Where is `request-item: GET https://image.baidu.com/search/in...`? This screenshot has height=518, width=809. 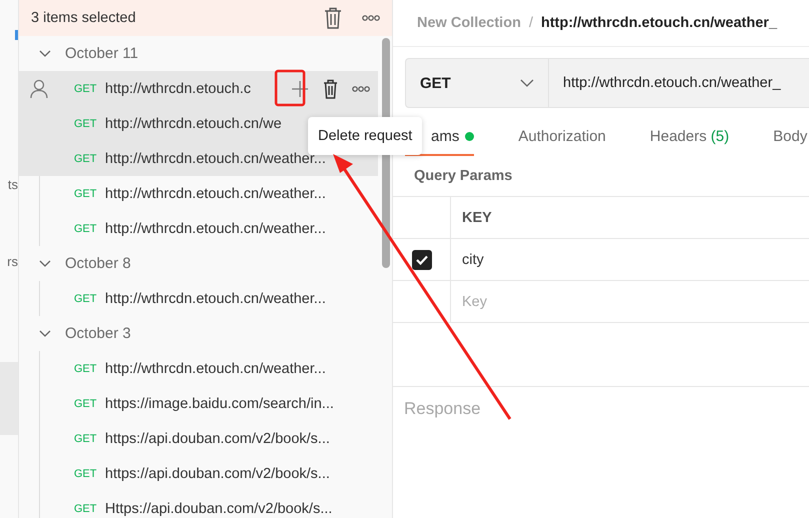 request-item: GET https://image.baidu.com/search/in... is located at coordinates (209, 403).